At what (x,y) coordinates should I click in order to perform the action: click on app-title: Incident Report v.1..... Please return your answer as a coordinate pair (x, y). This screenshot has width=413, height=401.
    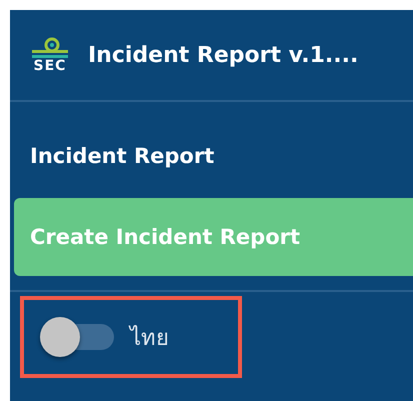
    Looking at the image, I should click on (223, 55).